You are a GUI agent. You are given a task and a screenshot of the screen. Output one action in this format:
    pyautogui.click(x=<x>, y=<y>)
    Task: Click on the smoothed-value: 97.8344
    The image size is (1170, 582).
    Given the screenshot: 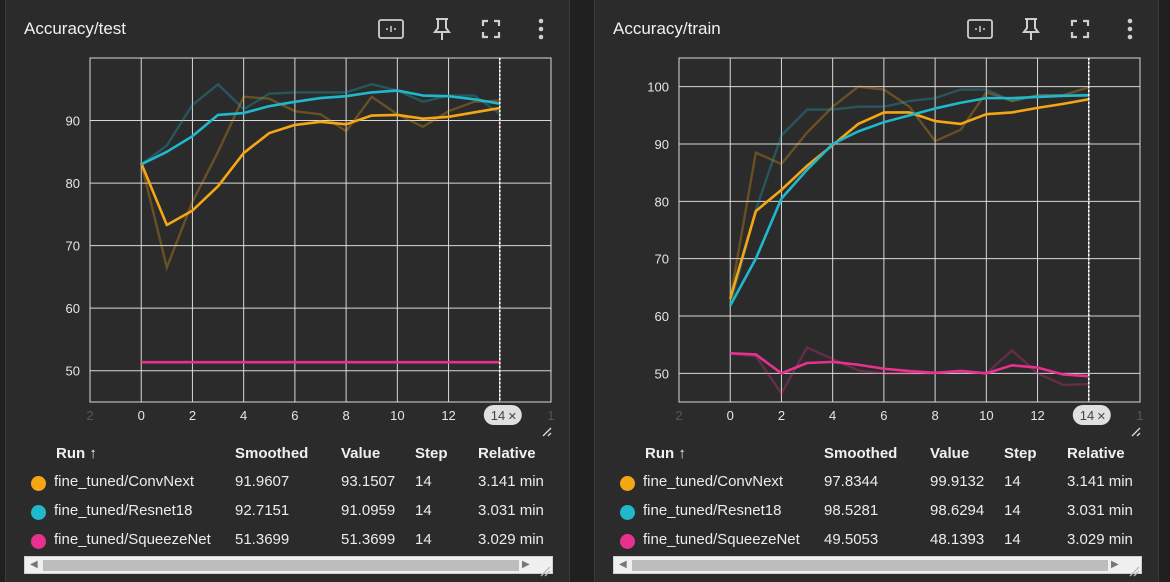 What is the action you would take?
    pyautogui.click(x=851, y=481)
    